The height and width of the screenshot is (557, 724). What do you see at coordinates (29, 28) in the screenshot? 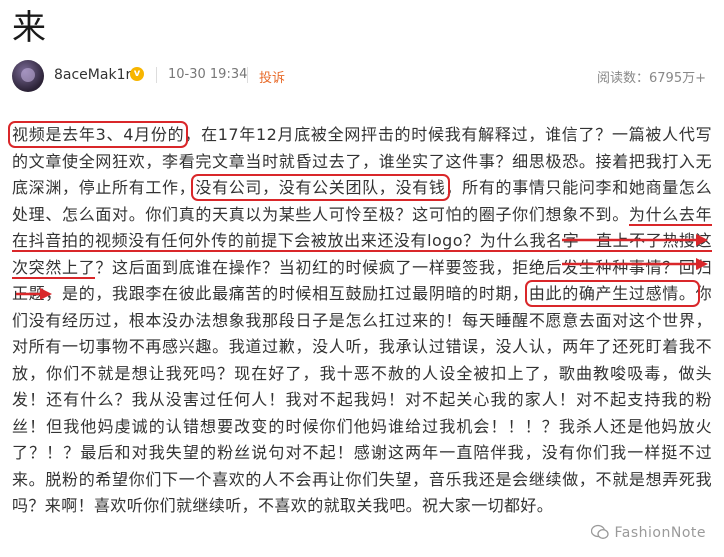
I see `post-title: 来` at bounding box center [29, 28].